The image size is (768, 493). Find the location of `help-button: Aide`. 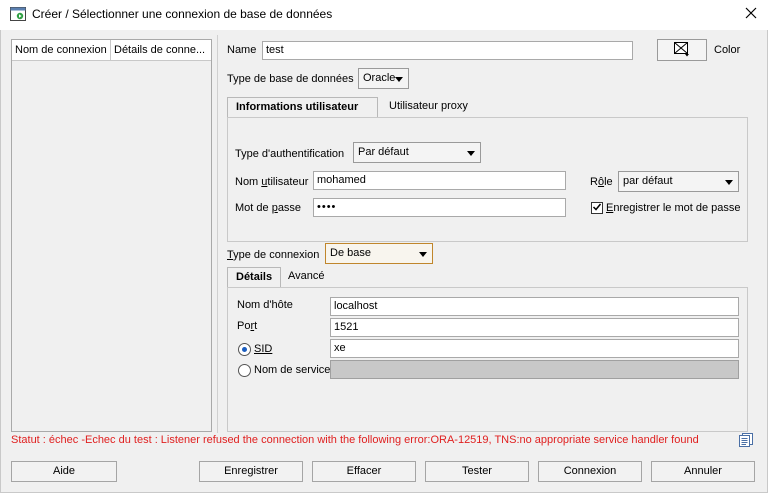

help-button: Aide is located at coordinates (64, 471).